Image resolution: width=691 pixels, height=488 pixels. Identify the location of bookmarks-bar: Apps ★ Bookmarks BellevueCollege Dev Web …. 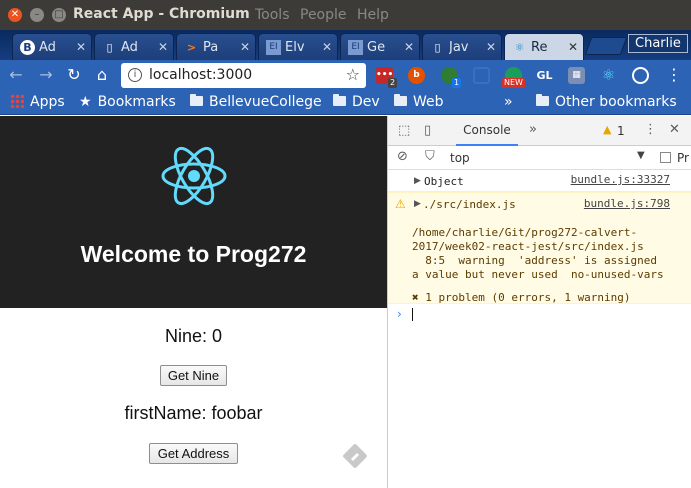
(345, 103).